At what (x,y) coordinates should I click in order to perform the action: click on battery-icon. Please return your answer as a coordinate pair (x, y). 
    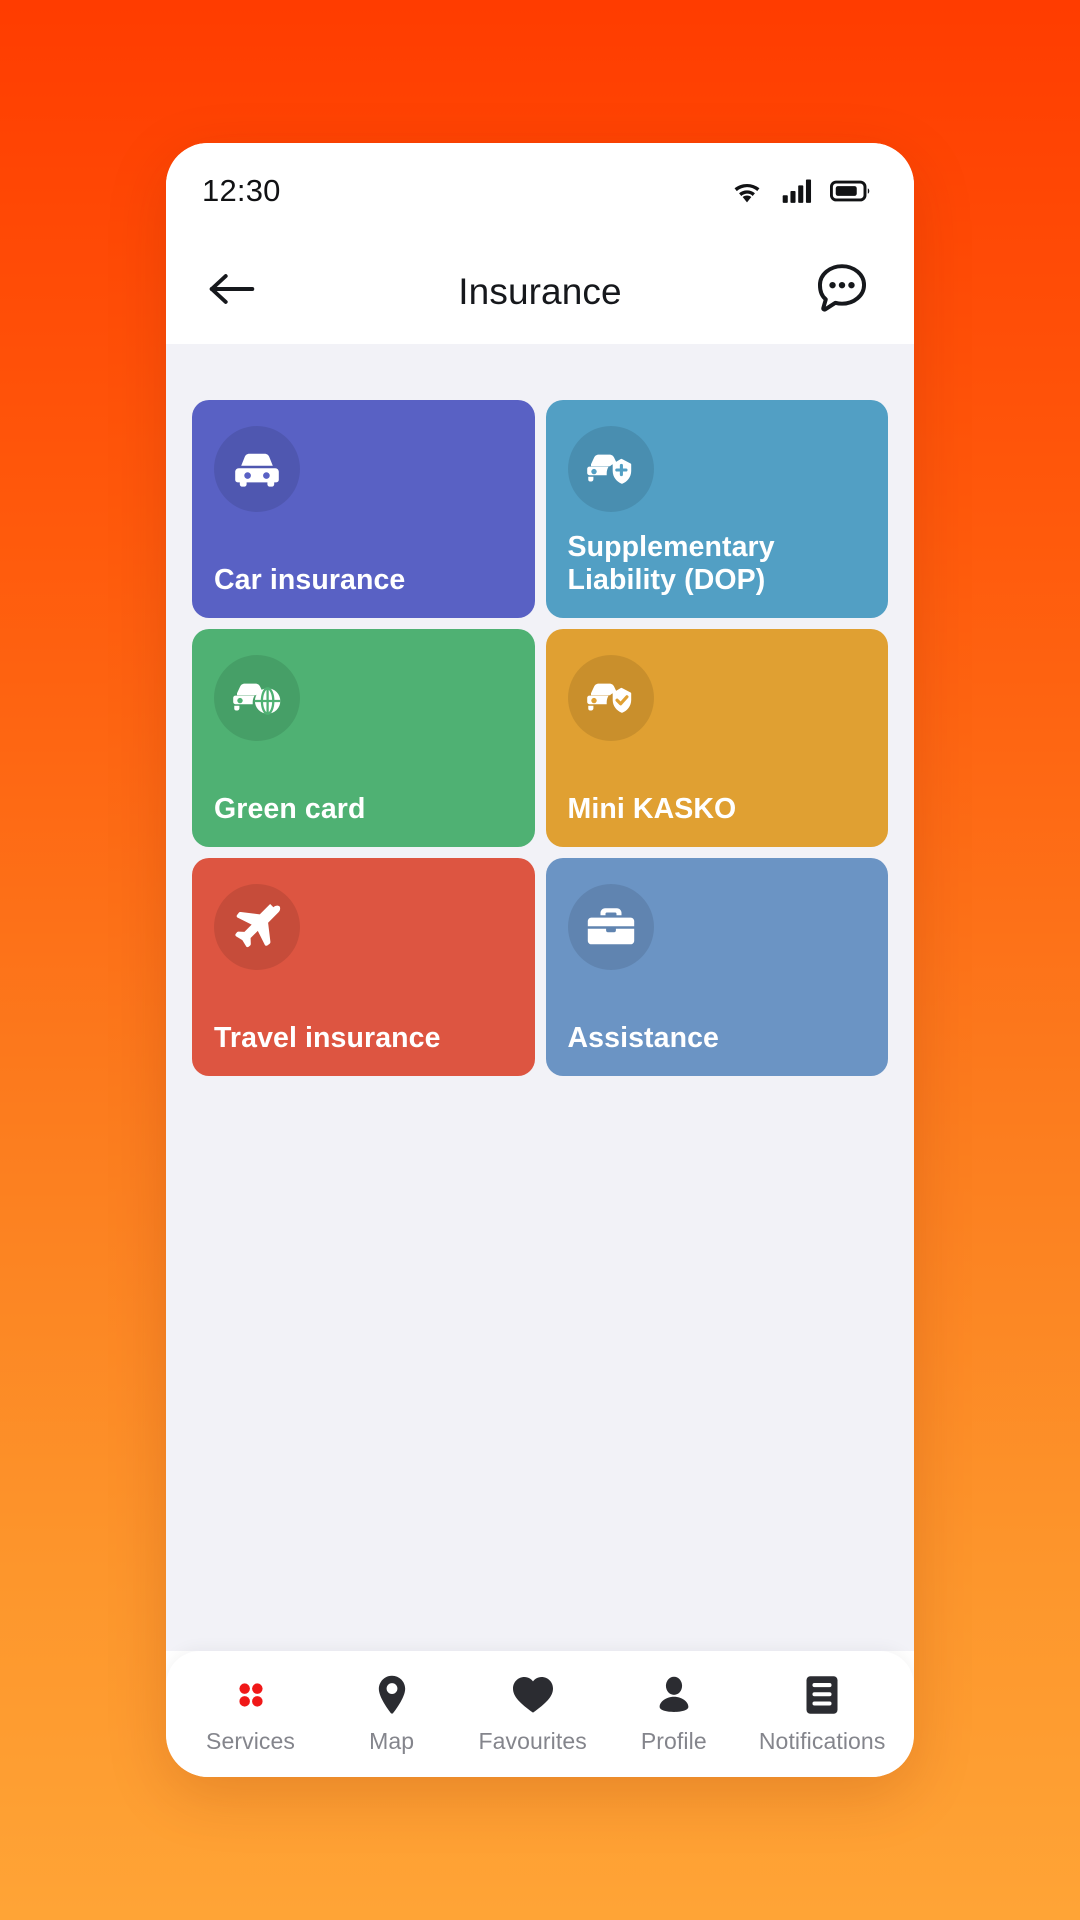
    Looking at the image, I should click on (851, 191).